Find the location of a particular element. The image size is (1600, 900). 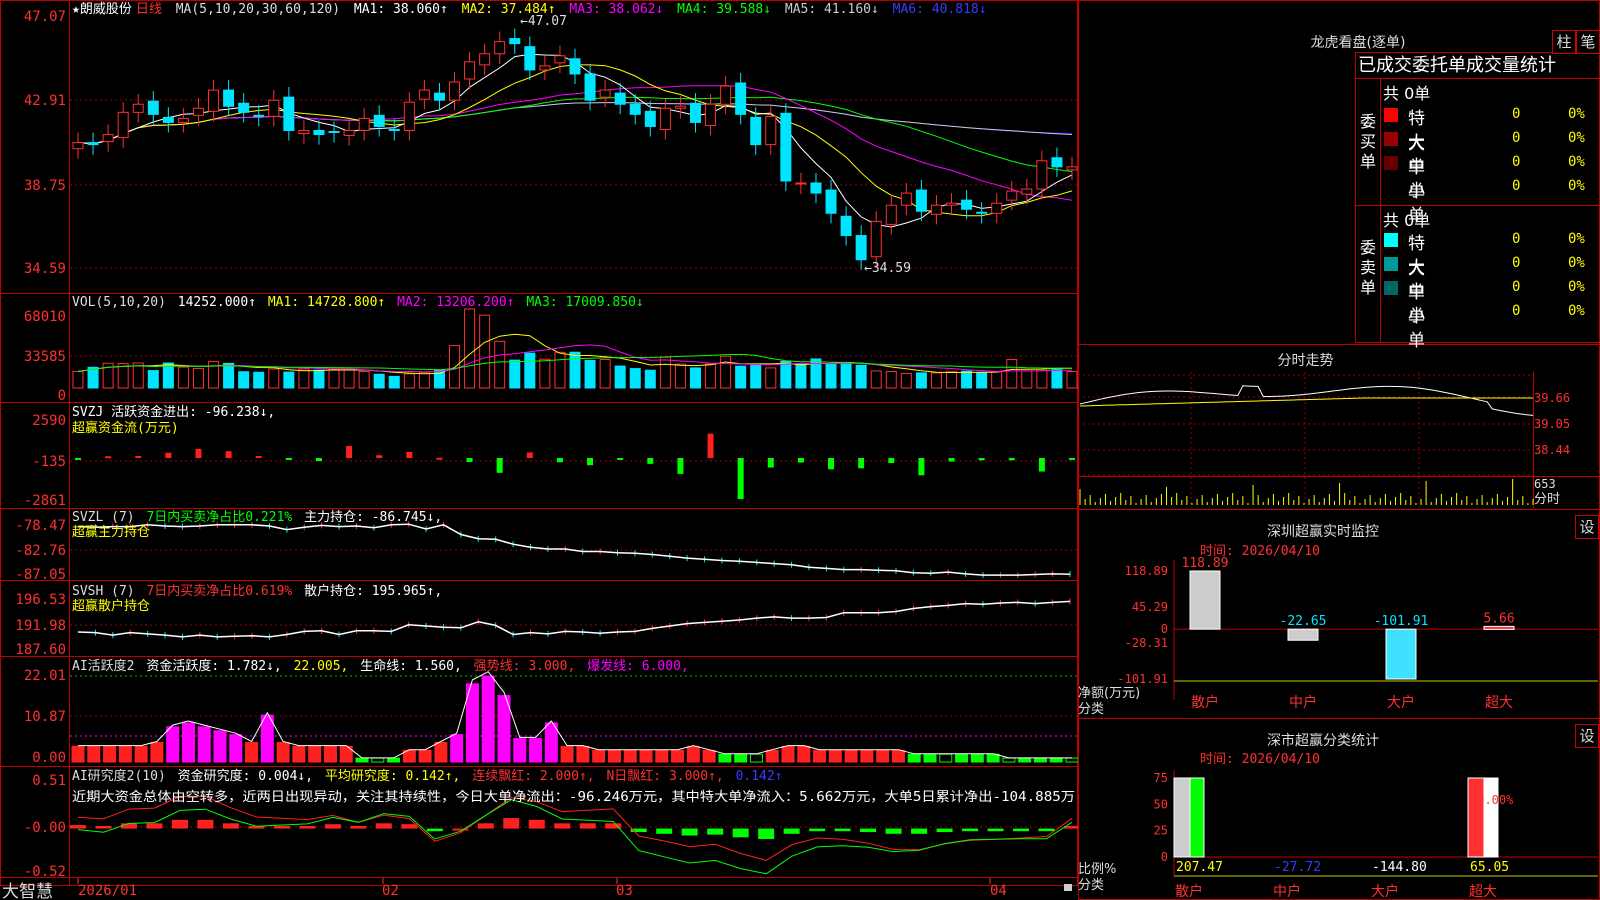

bar-mode-button: 柱 is located at coordinates (1564, 42).